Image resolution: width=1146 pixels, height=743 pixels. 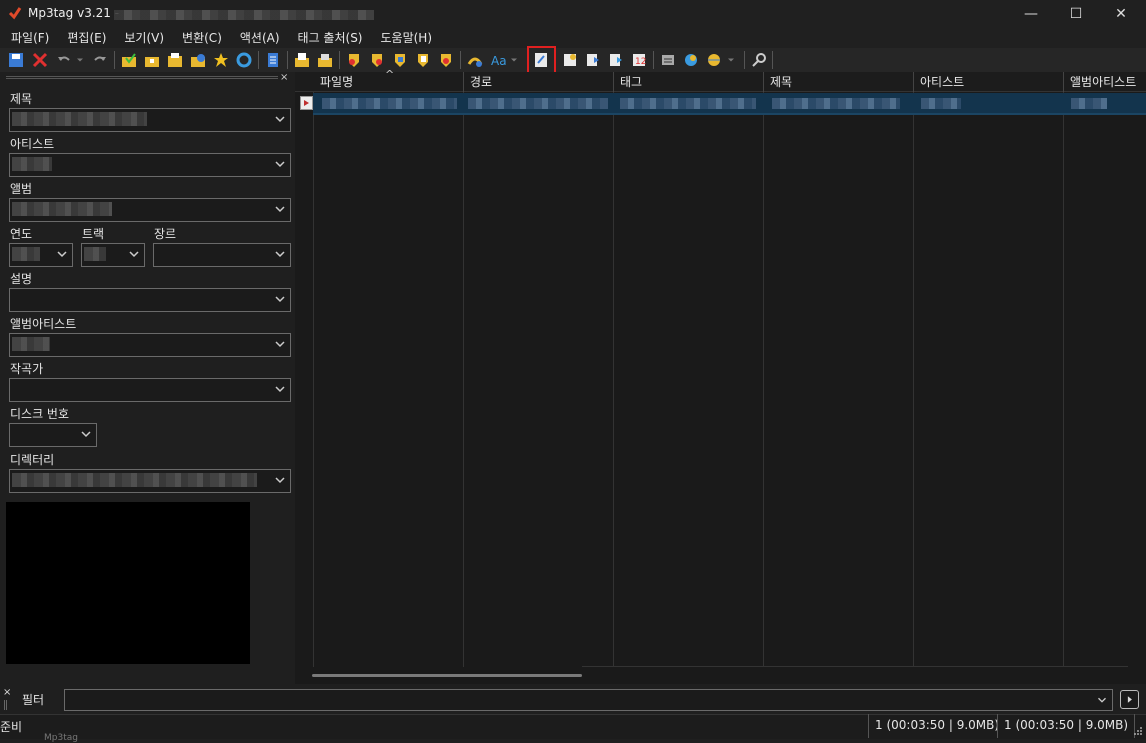 I want to click on column-album-artist: 앨범아티스트, so click(x=1105, y=82).